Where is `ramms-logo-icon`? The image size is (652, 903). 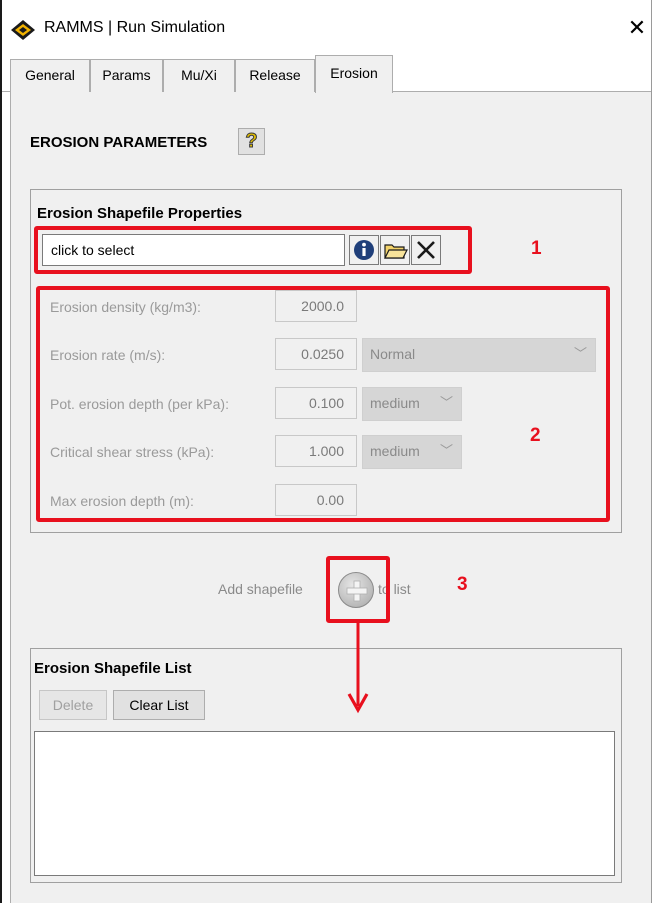 ramms-logo-icon is located at coordinates (23, 30).